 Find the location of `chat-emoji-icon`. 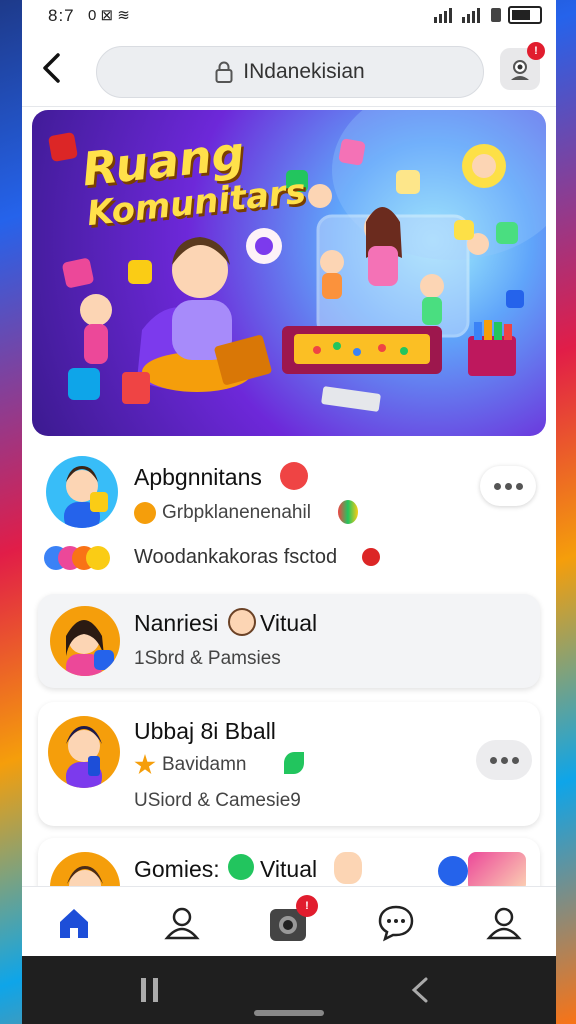

chat-emoji-icon is located at coordinates (241, 867).